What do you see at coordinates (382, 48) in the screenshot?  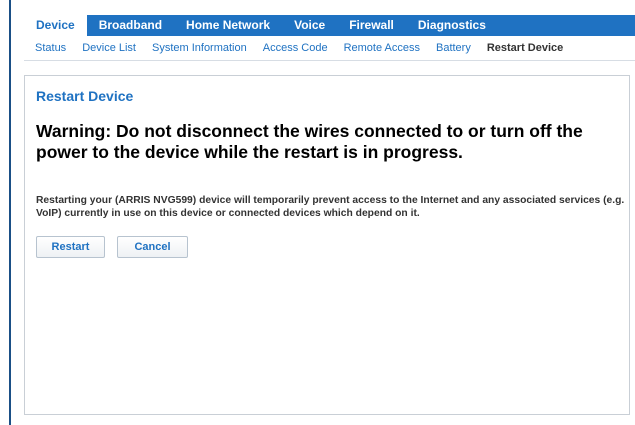 I see `subnav-remote-access: Remote Access` at bounding box center [382, 48].